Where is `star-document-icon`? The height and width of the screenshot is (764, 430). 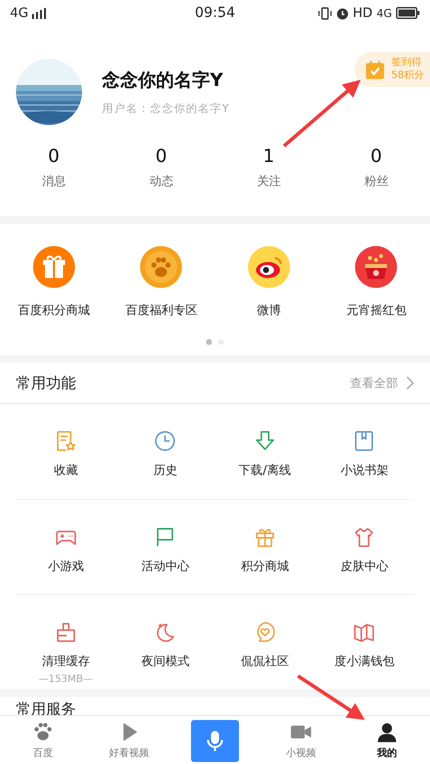 star-document-icon is located at coordinates (65, 441).